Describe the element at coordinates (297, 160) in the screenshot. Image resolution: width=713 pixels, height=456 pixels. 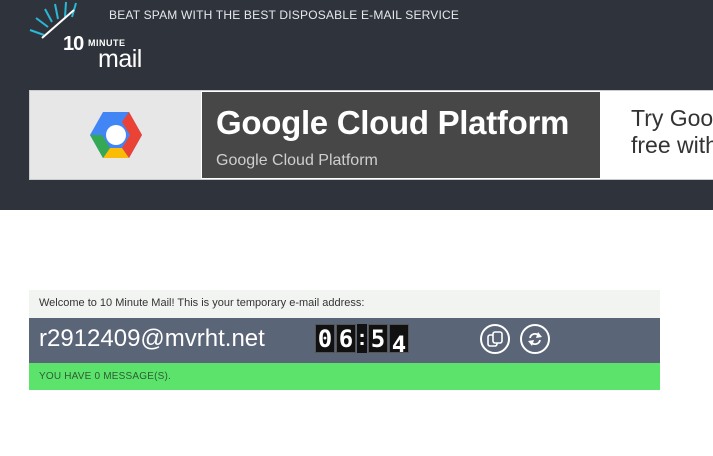
I see `ad-subtitle: Google Cloud Platform` at that location.